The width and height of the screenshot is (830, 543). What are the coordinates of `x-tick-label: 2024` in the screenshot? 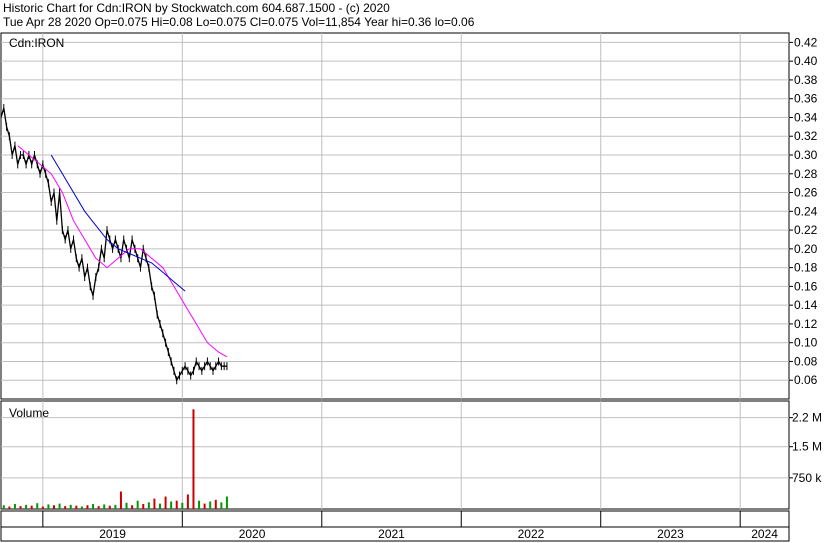 It's located at (764, 534).